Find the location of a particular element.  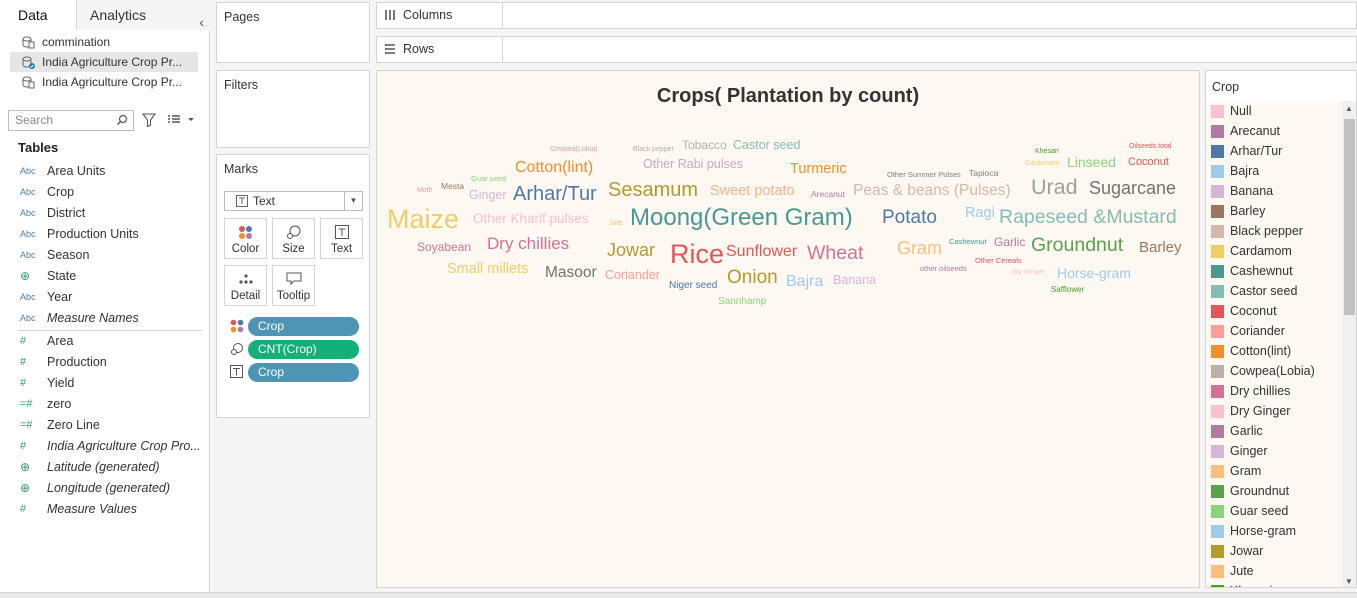

field-item: ⊕ Latitude (generated) is located at coordinates (105, 467).